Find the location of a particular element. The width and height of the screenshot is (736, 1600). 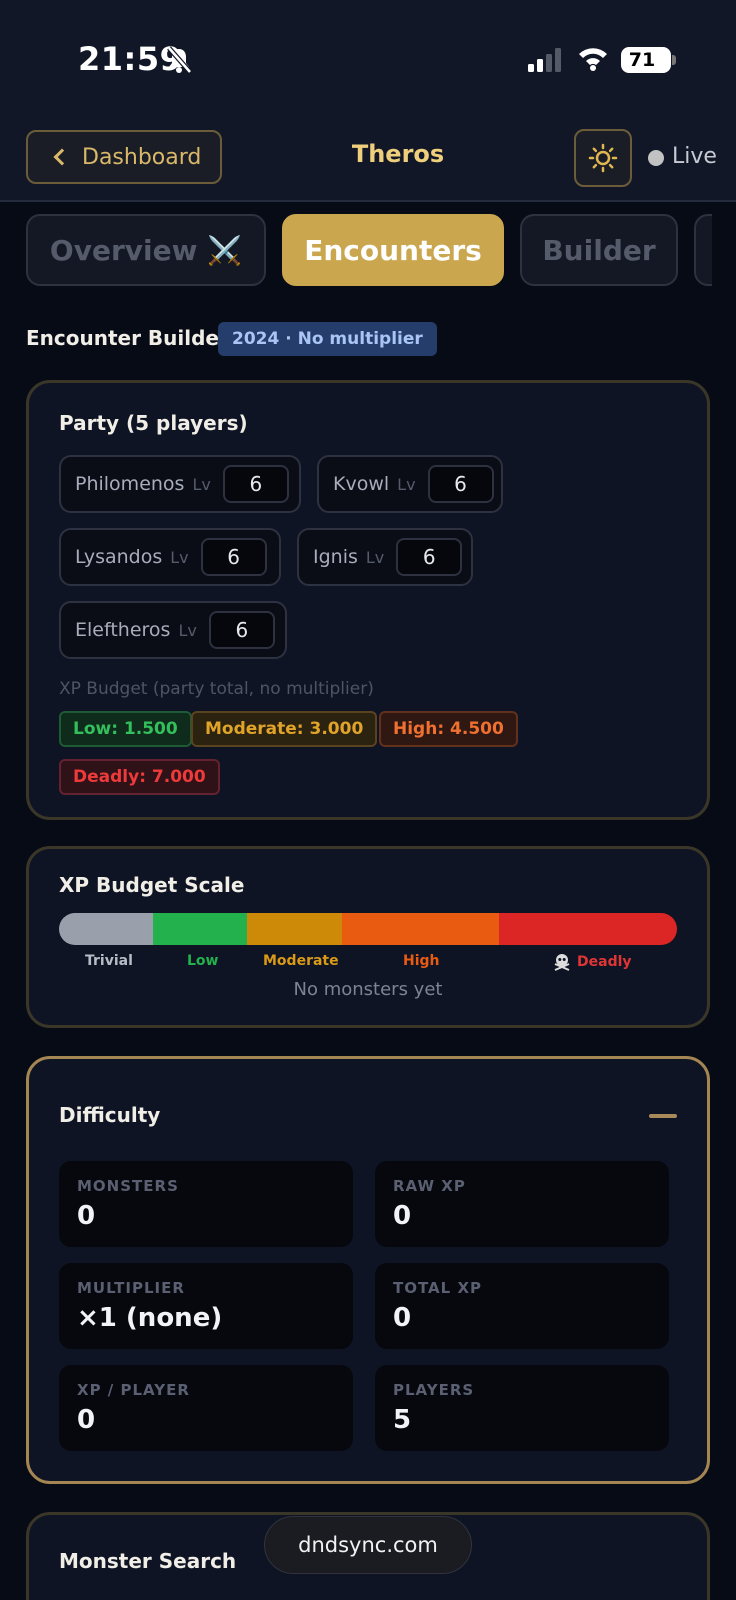

theme-toggle-button is located at coordinates (603, 158).